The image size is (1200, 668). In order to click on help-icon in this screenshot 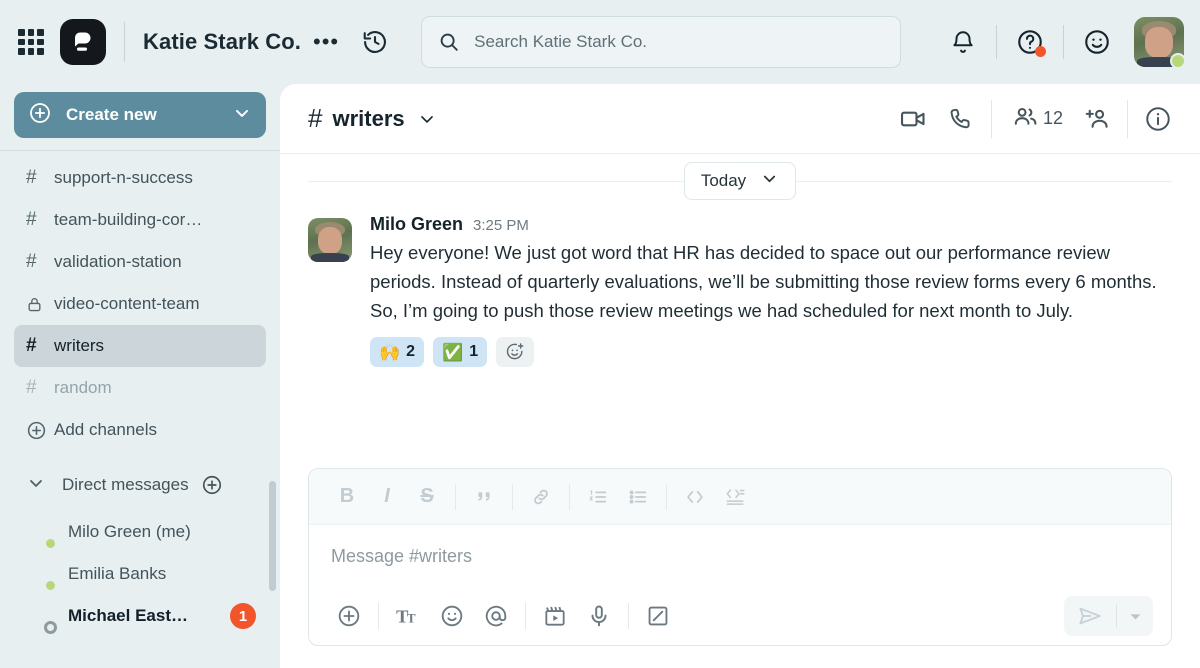, I will do `click(1030, 42)`.